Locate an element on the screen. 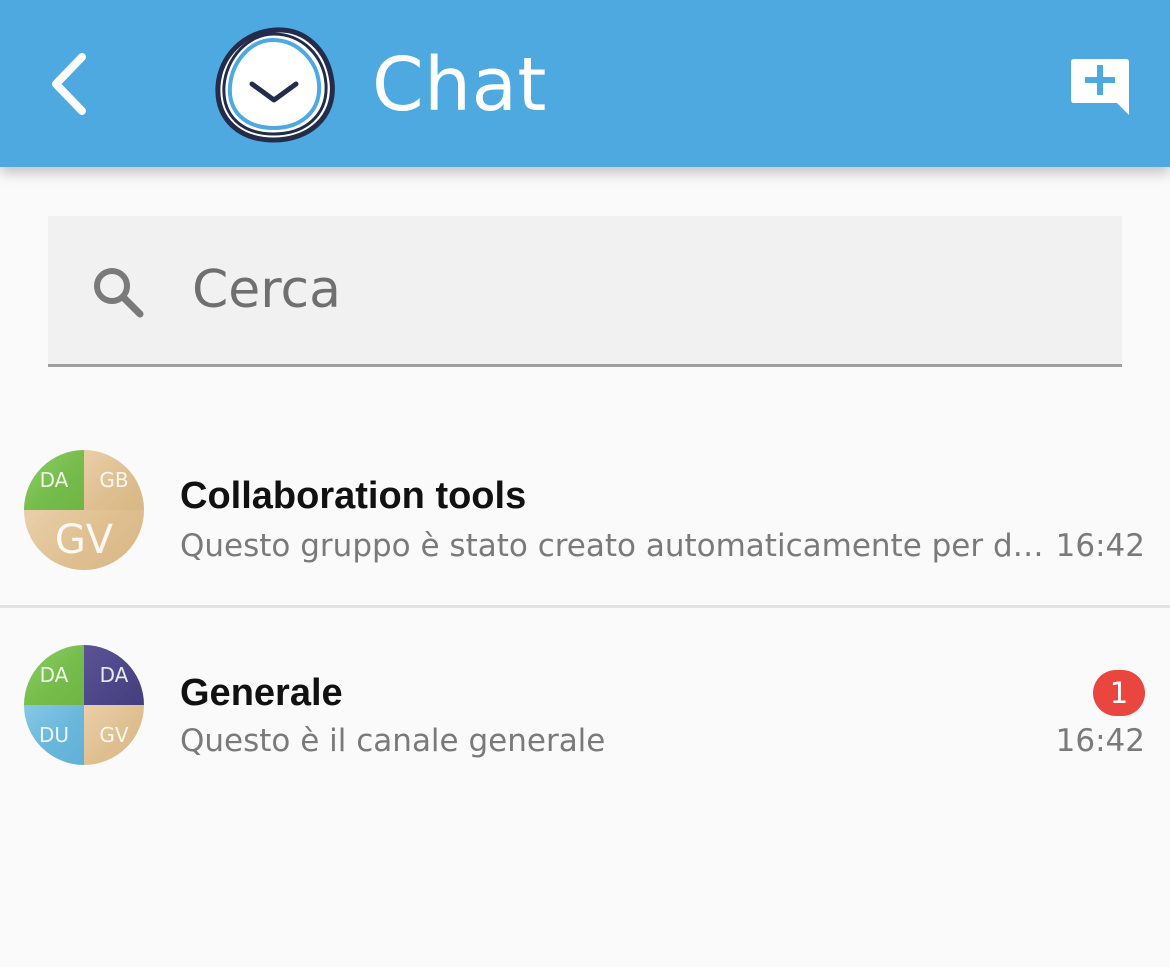 This screenshot has width=1170, height=967. avatar: DA DA DU GV is located at coordinates (84, 705).